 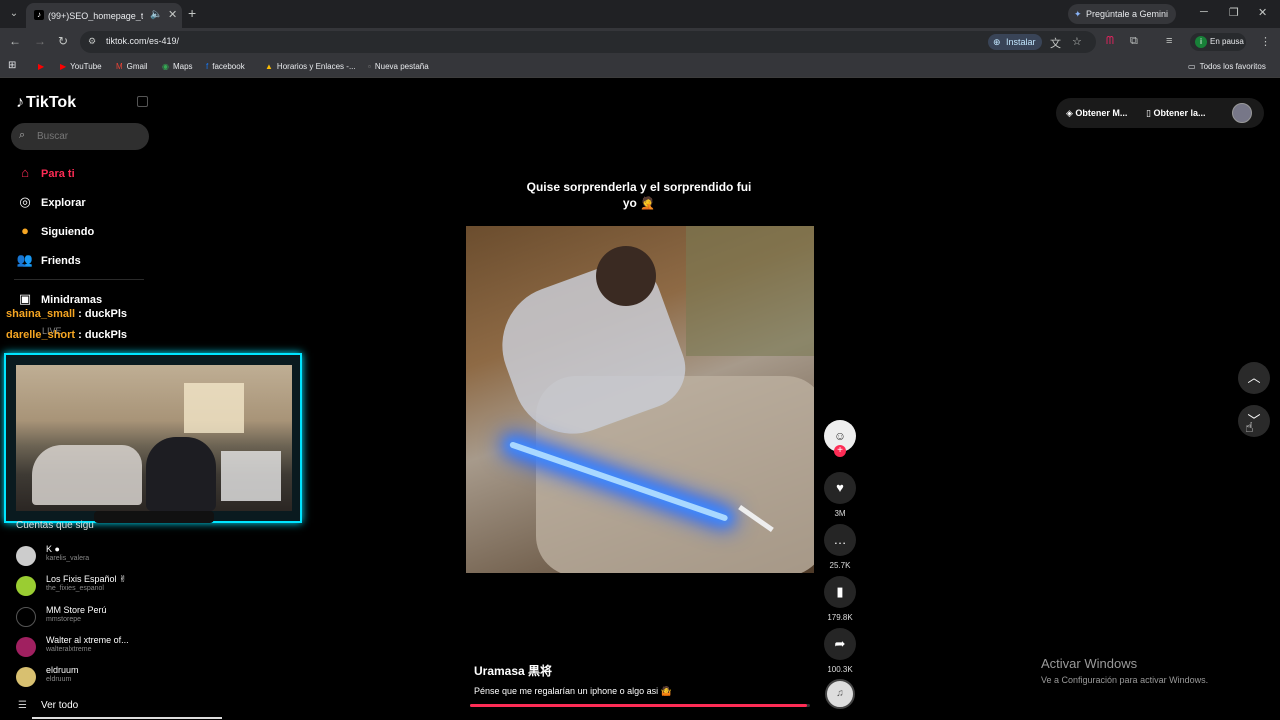 I want to click on apps-grid-icon: ⊞, so click(x=12, y=65).